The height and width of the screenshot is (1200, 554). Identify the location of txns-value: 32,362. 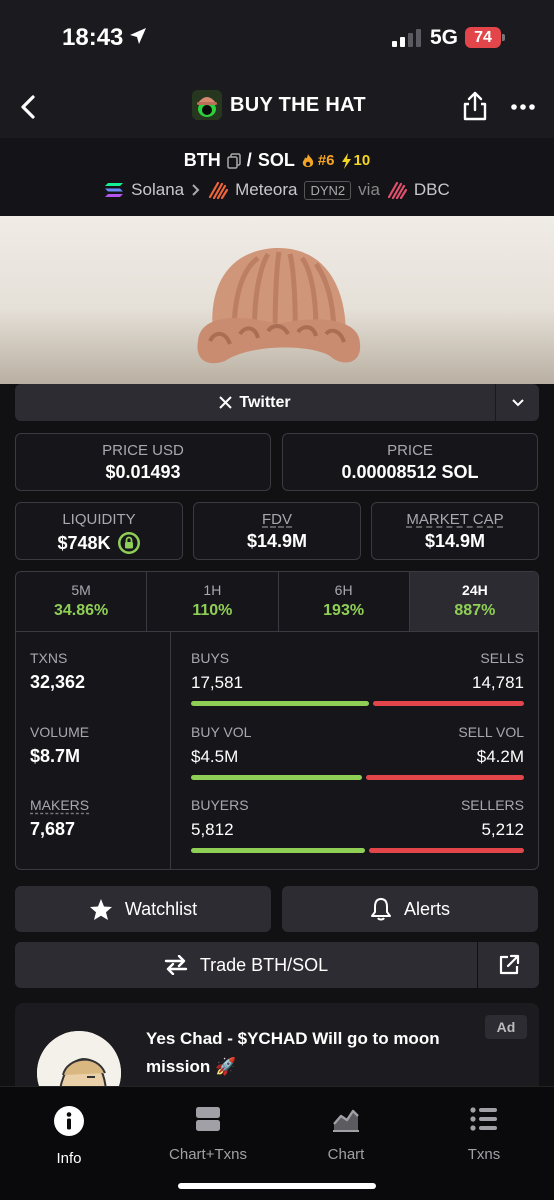
(58, 682).